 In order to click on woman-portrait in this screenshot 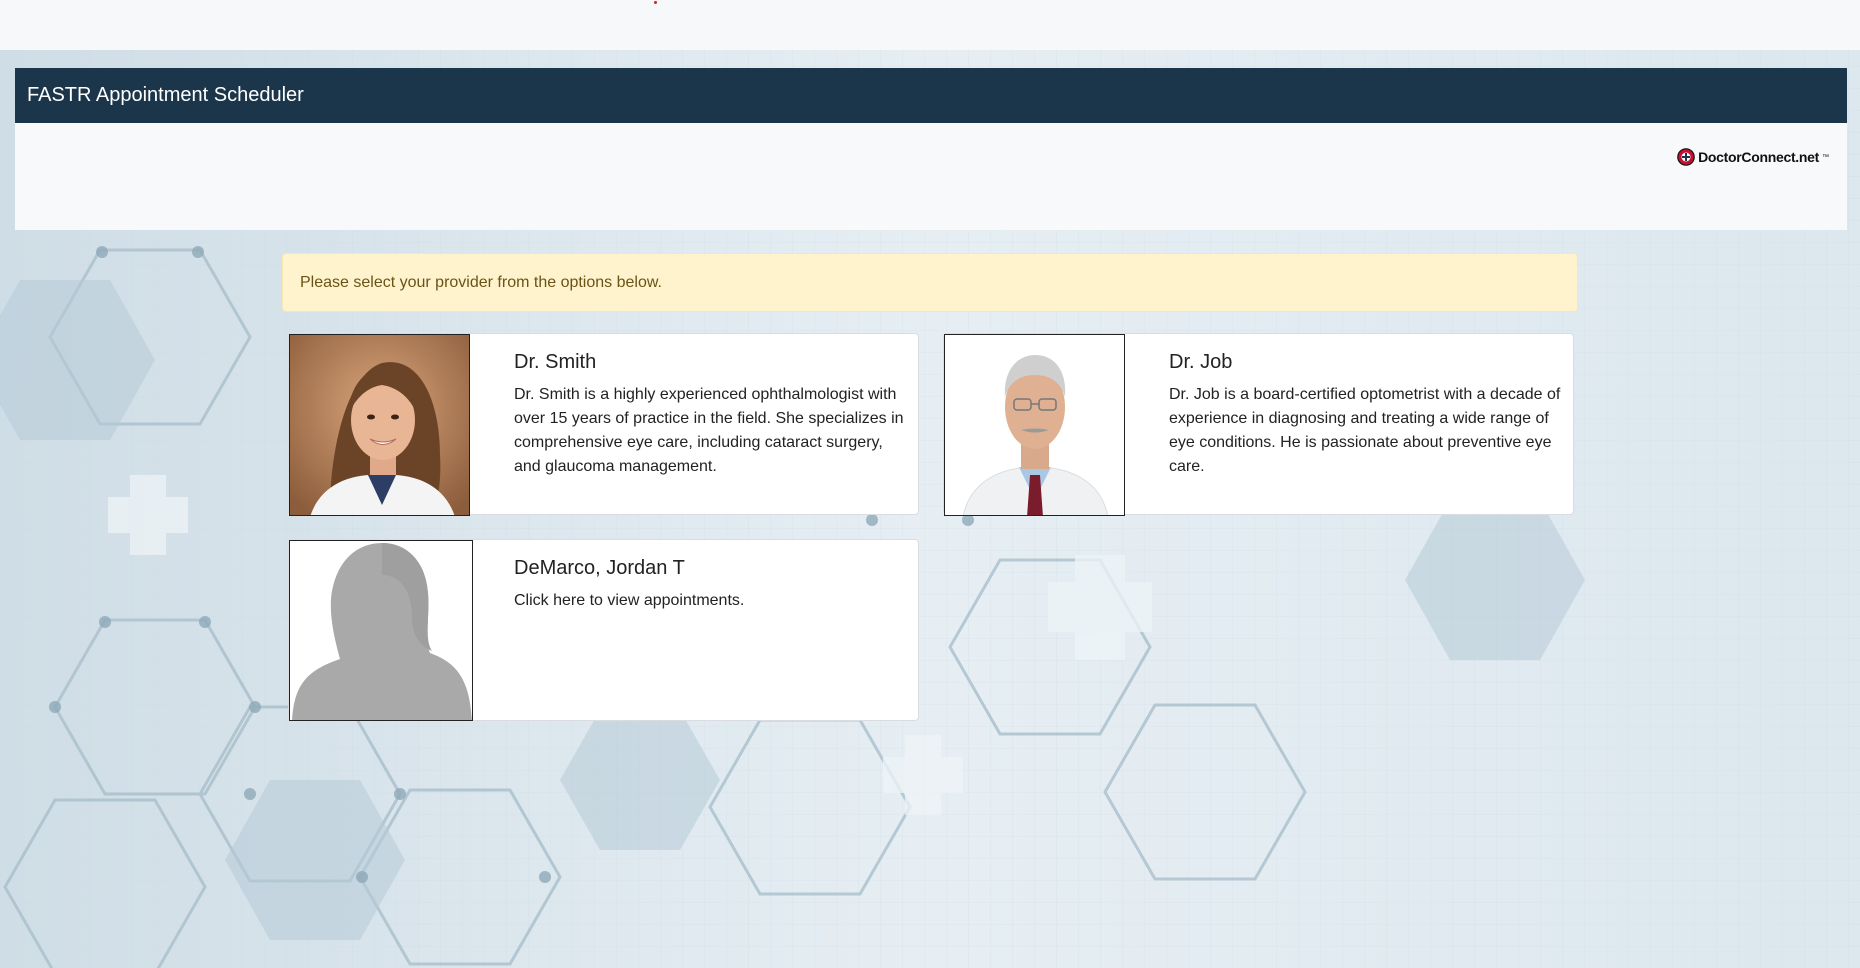, I will do `click(379, 425)`.